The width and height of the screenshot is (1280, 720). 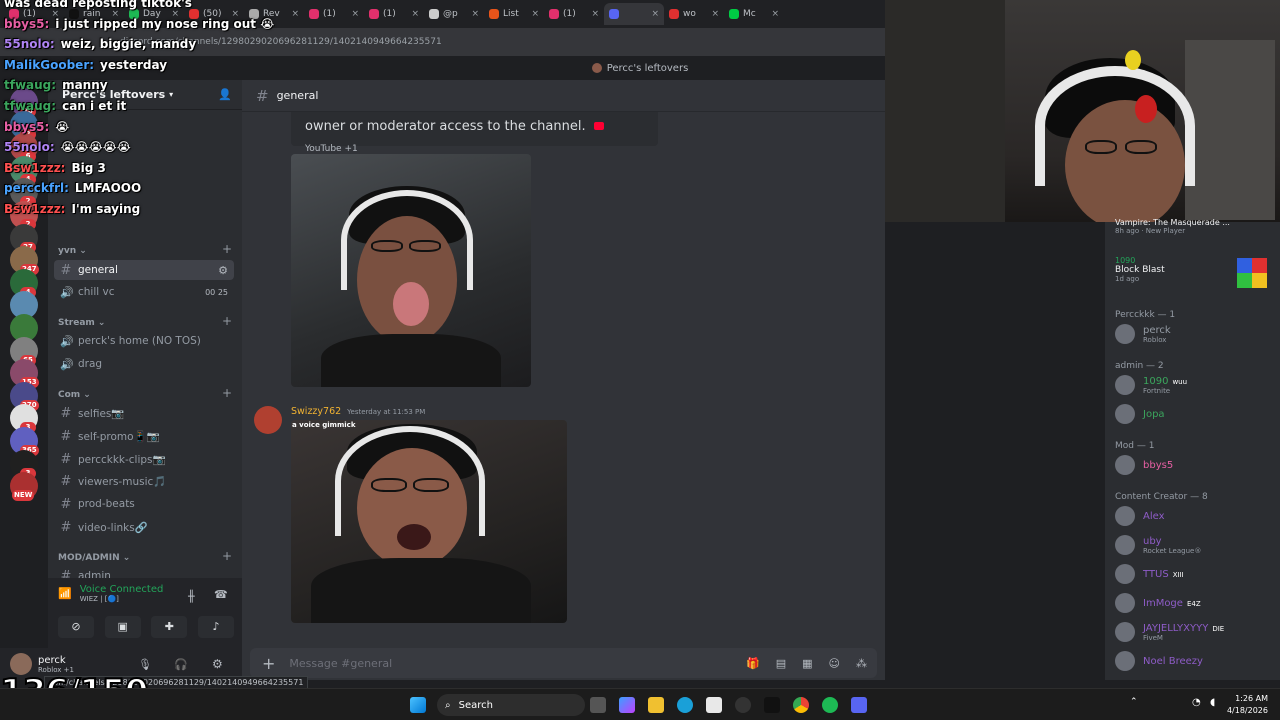 I want to click on gift-icon: 🎁, so click(x=753, y=663).